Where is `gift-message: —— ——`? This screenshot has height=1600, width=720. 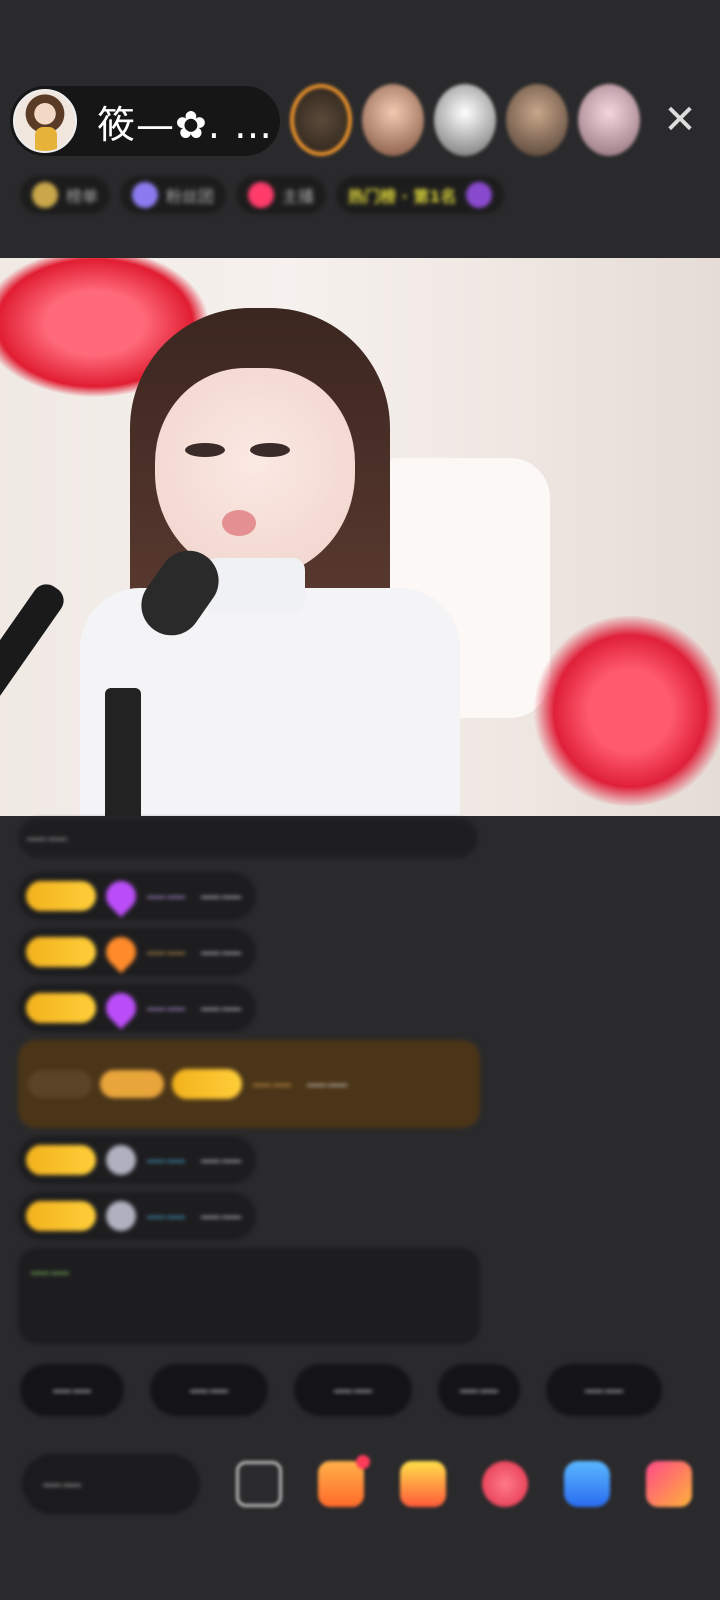
gift-message: —— —— is located at coordinates (249, 1084).